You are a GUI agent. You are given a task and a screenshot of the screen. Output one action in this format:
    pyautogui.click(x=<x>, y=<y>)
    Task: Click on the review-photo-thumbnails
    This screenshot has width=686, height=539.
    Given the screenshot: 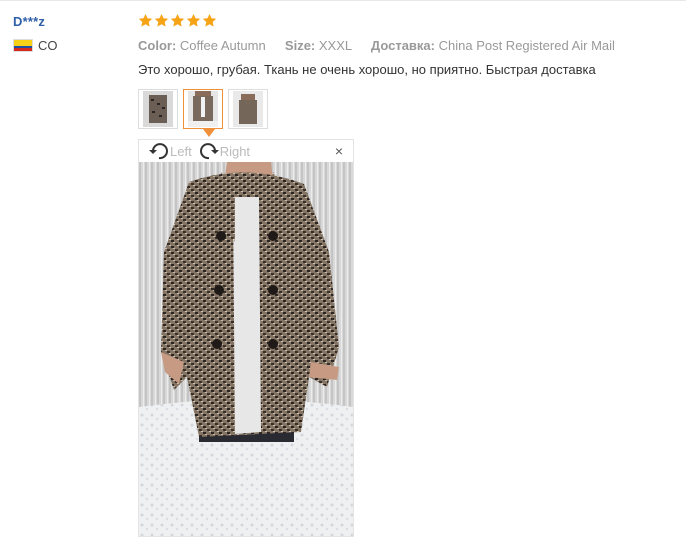 What is the action you would take?
    pyautogui.click(x=203, y=113)
    